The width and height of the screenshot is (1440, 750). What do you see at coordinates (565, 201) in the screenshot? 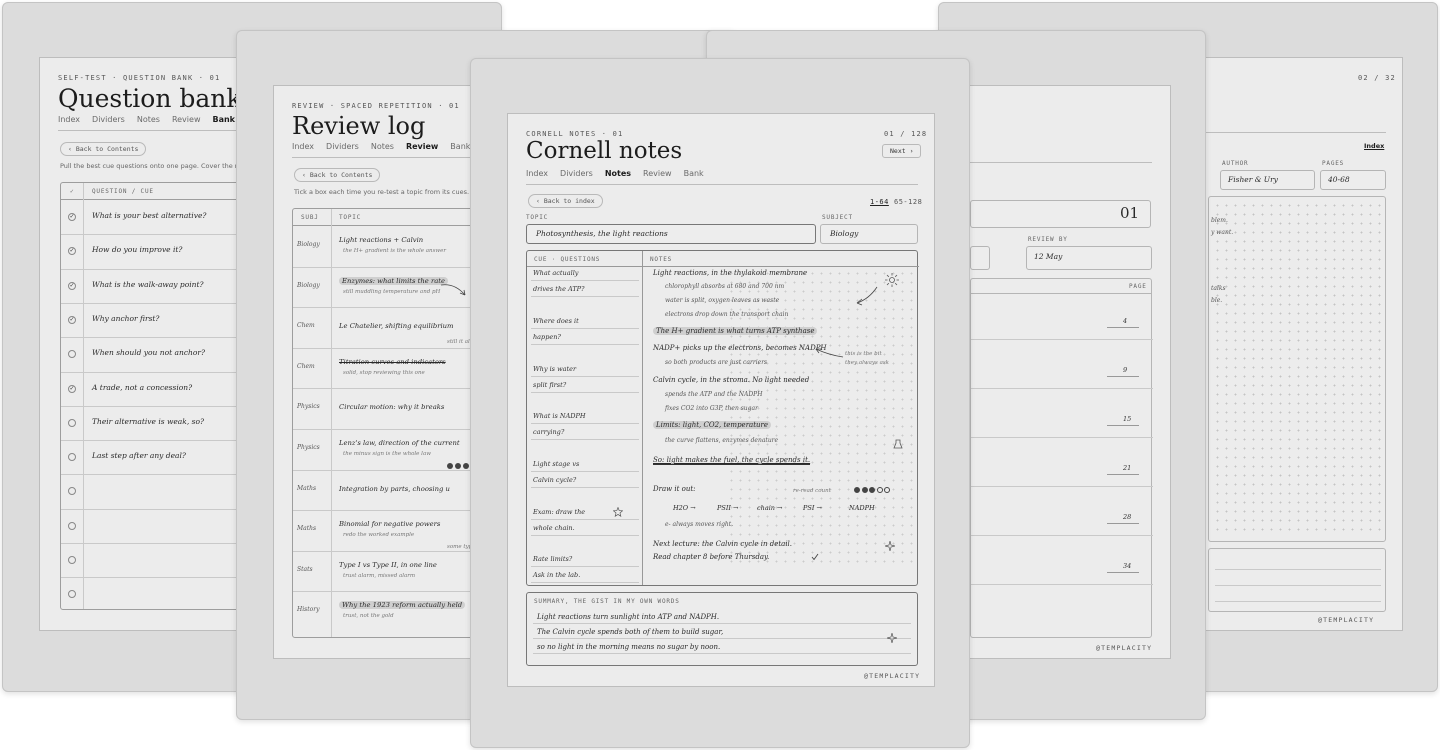
I see `back-to-index-button: ‹ Back to index` at bounding box center [565, 201].